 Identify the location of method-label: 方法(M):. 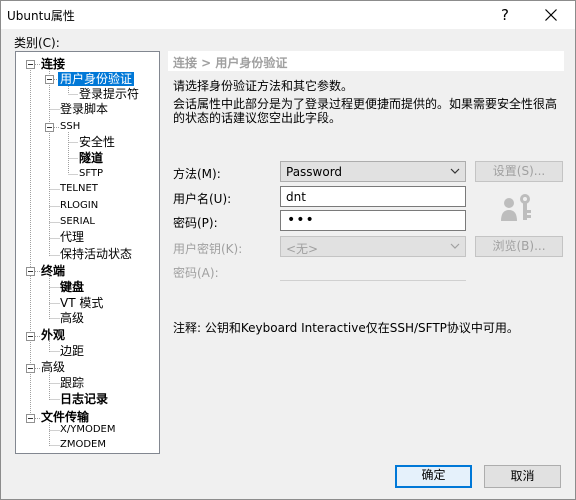
(197, 174).